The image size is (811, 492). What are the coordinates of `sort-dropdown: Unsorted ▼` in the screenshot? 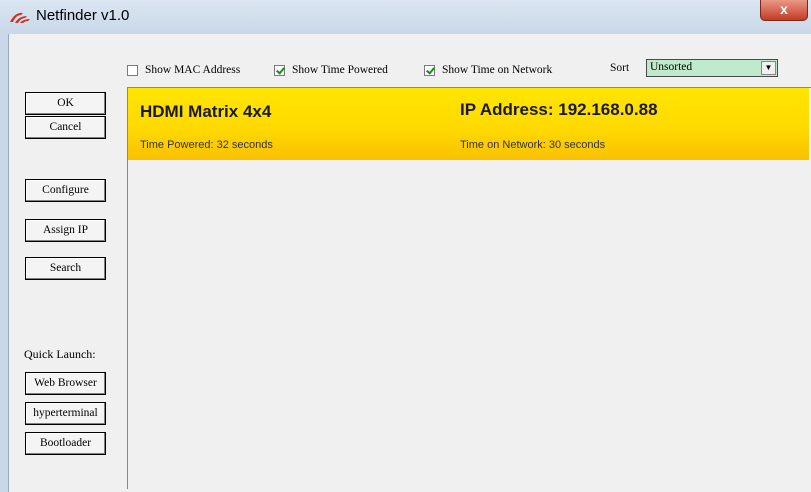 It's located at (712, 68).